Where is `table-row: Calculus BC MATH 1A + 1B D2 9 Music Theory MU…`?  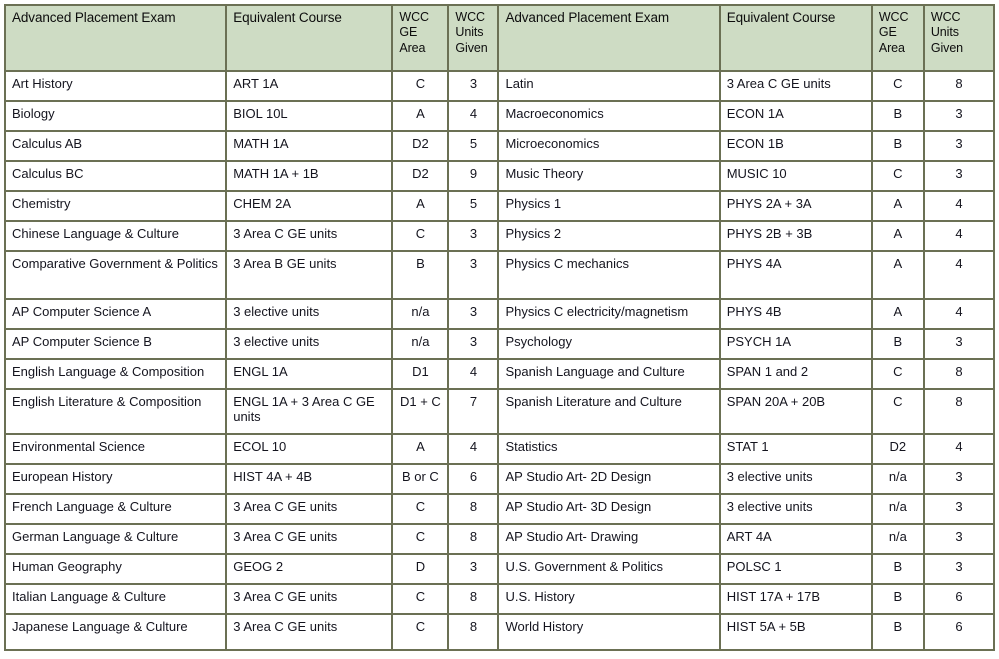
table-row: Calculus BC MATH 1A + 1B D2 9 Music Theory MU… is located at coordinates (500, 177).